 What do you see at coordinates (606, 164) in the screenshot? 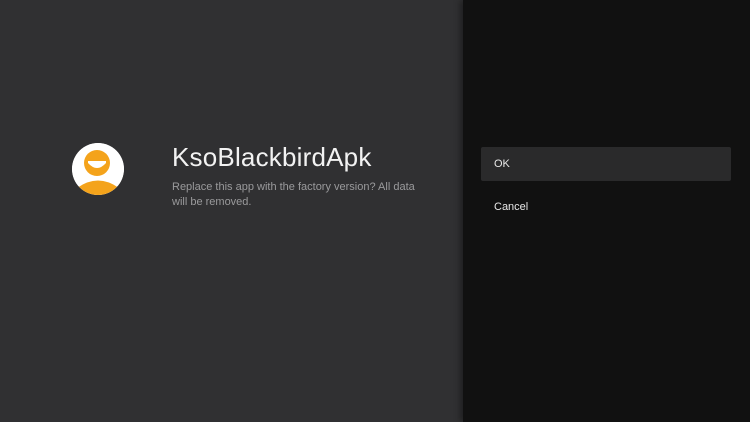
I see `ok-button: OK` at bounding box center [606, 164].